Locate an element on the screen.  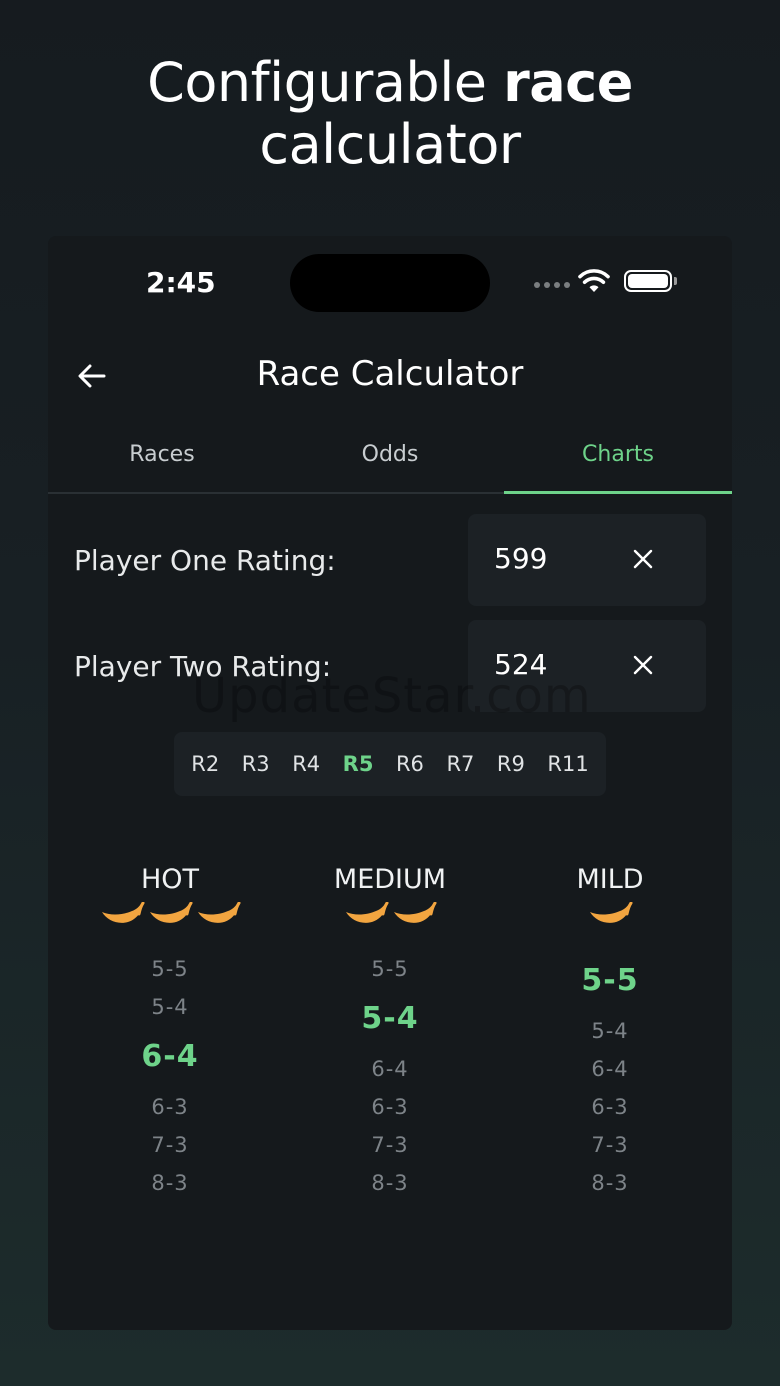
app-bar: Race Calculator is located at coordinates (390, 376).